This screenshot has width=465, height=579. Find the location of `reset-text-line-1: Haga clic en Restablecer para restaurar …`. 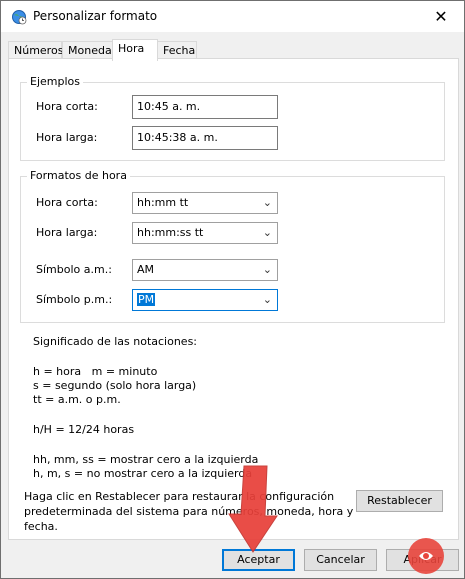

reset-text-line-1: Haga clic en Restablecer para restaurar … is located at coordinates (179, 496).